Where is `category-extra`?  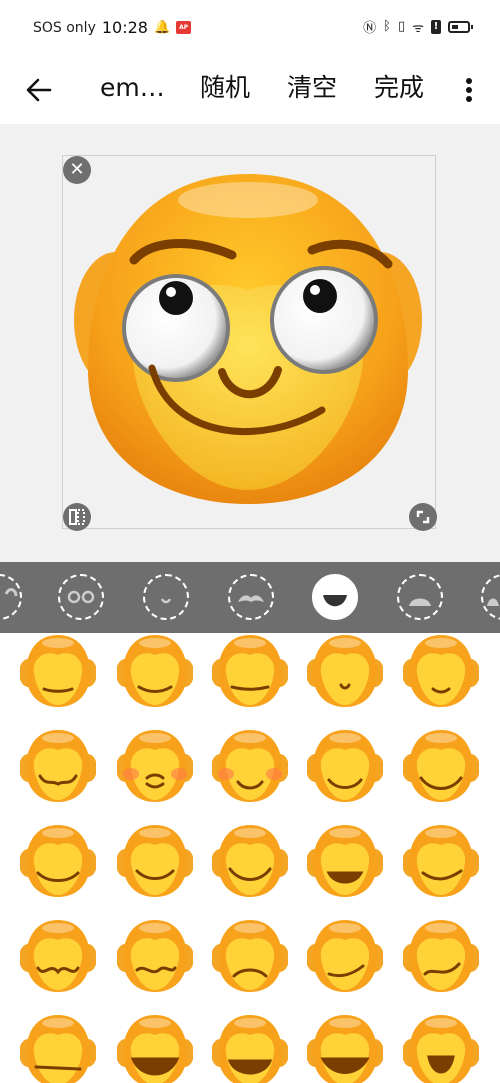
category-extra is located at coordinates (490, 597).